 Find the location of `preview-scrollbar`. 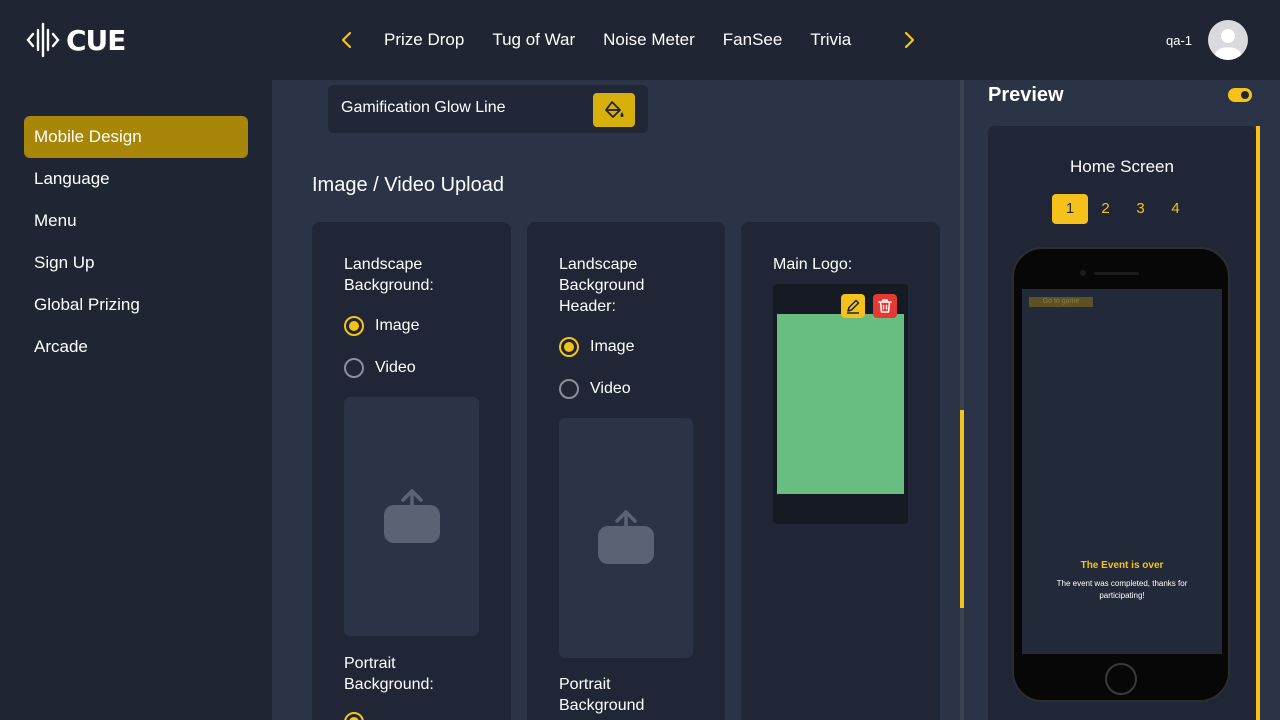

preview-scrollbar is located at coordinates (1258, 423).